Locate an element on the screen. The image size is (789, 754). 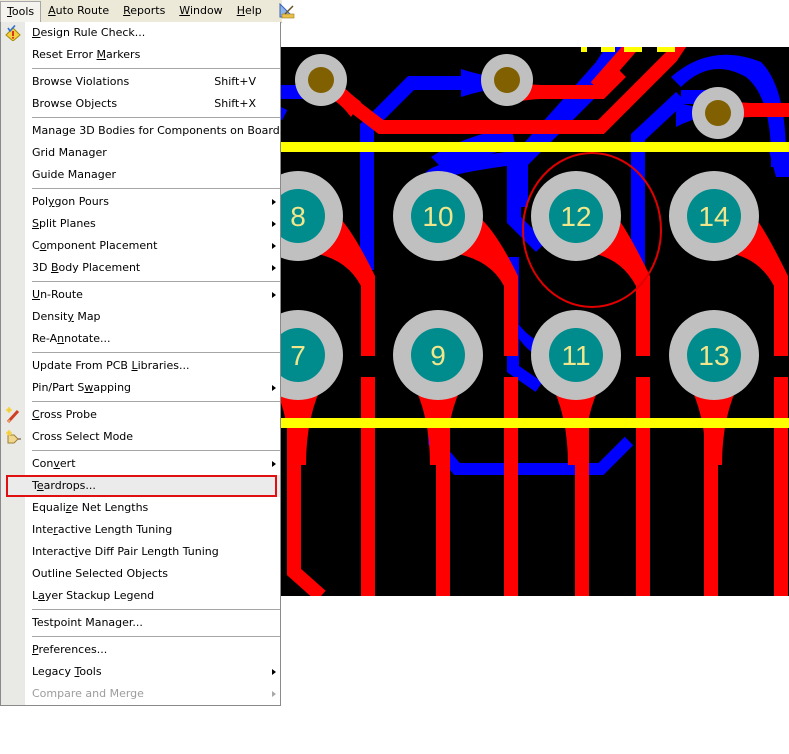
red-highlight-box is located at coordinates (141, 486).